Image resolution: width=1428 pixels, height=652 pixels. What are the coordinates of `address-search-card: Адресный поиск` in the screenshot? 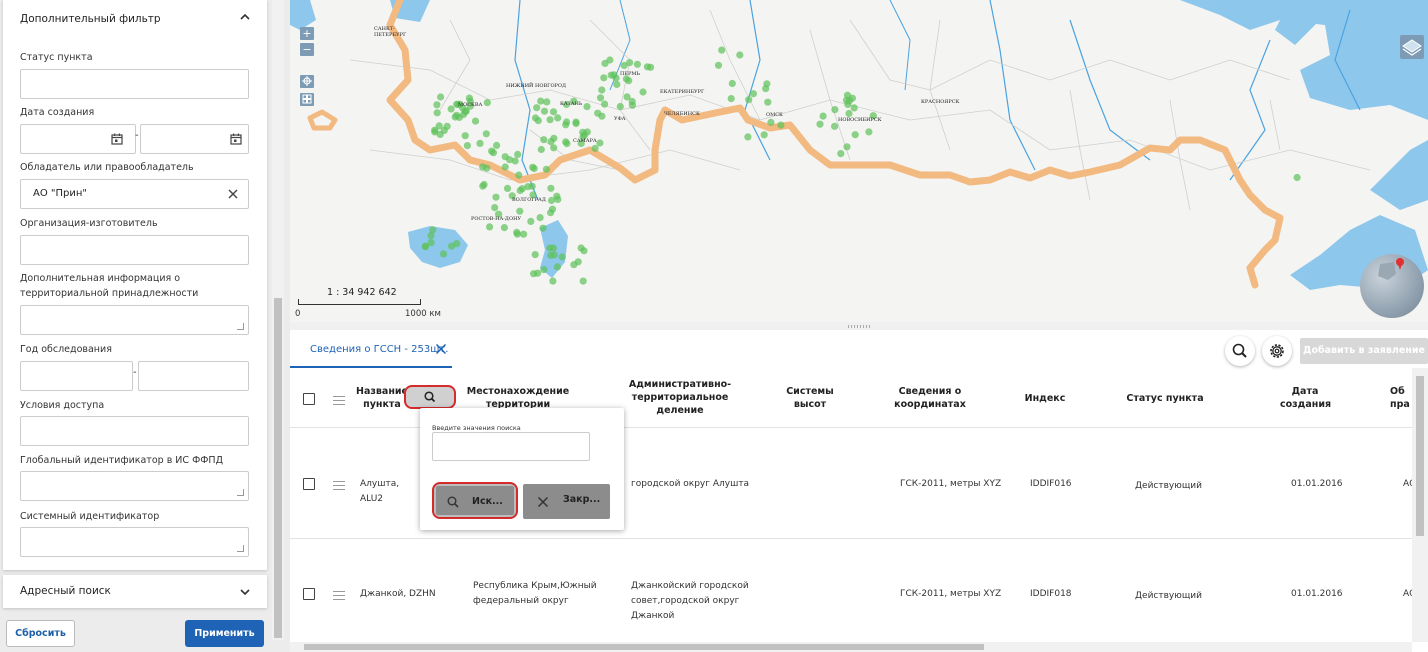 It's located at (135, 591).